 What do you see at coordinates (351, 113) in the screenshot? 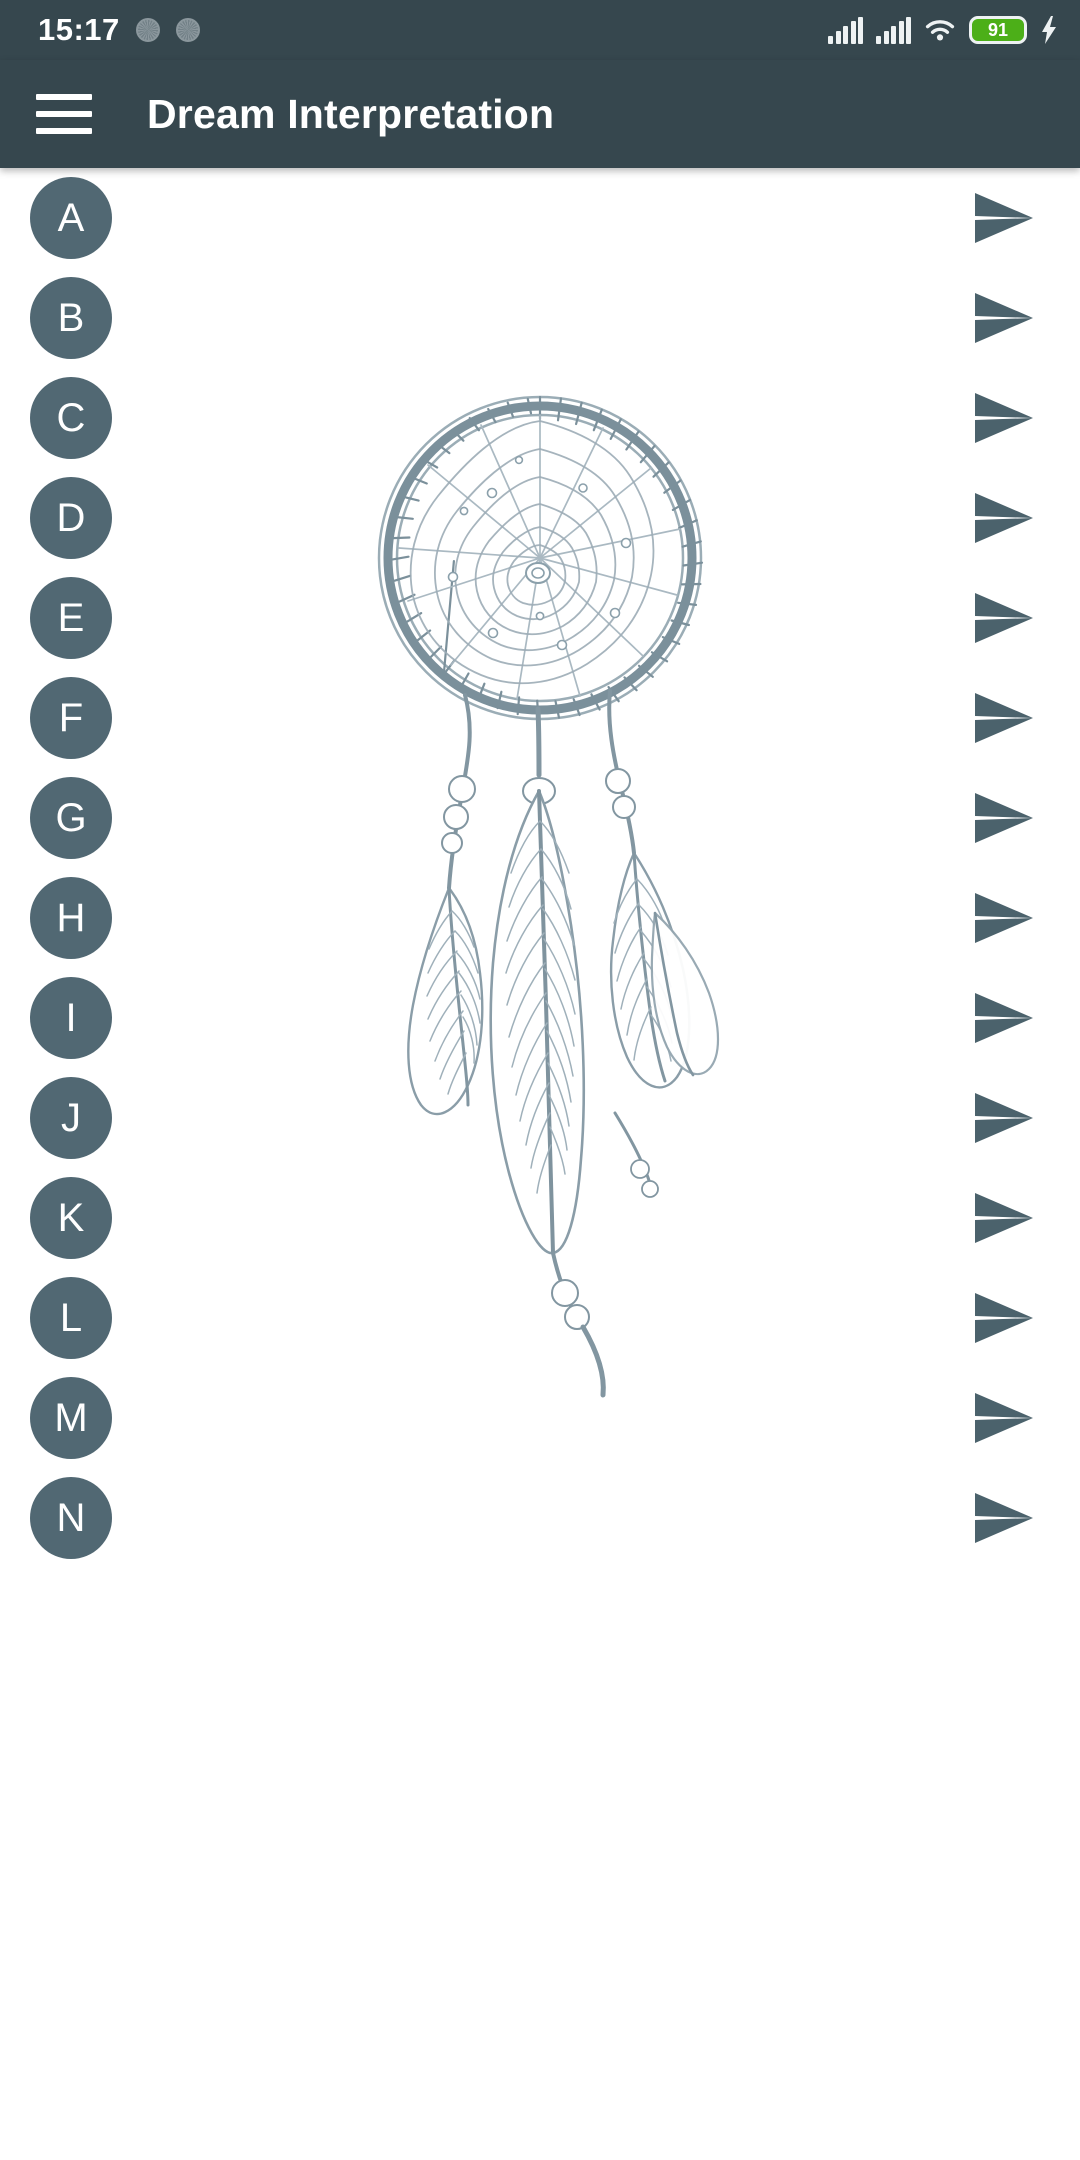
I see `page-title: Dream Interpretation` at bounding box center [351, 113].